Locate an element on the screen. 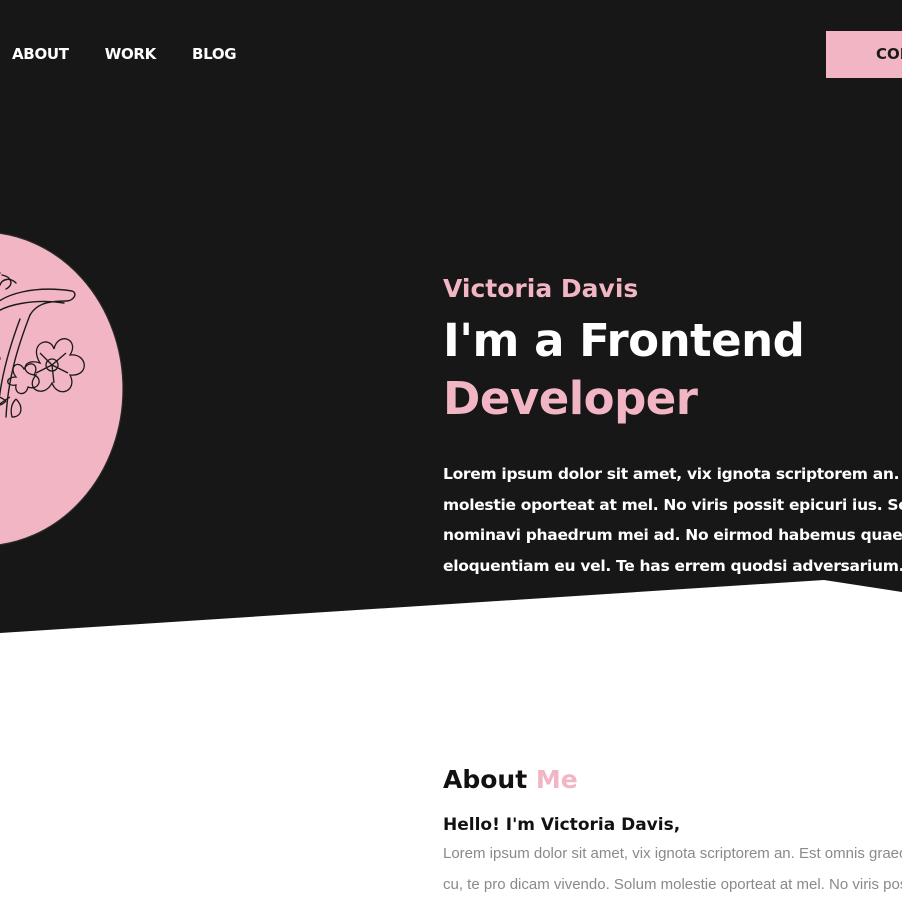 This screenshot has height=902, width=902. contact-button: CONTACT is located at coordinates (864, 54).